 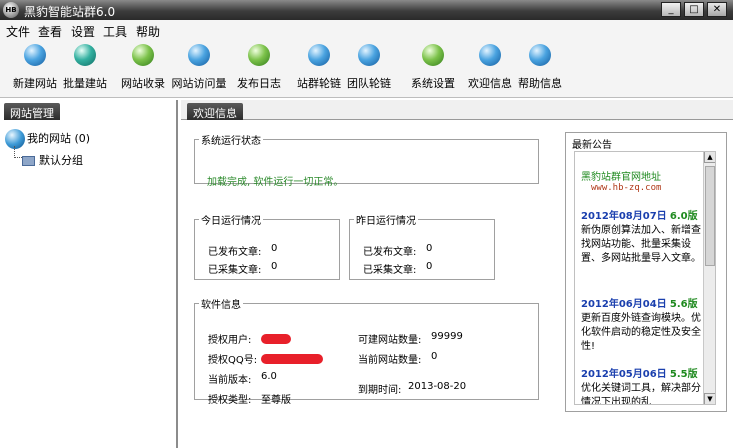 I want to click on current-sites-label: 当前网站数量:, so click(x=390, y=360).